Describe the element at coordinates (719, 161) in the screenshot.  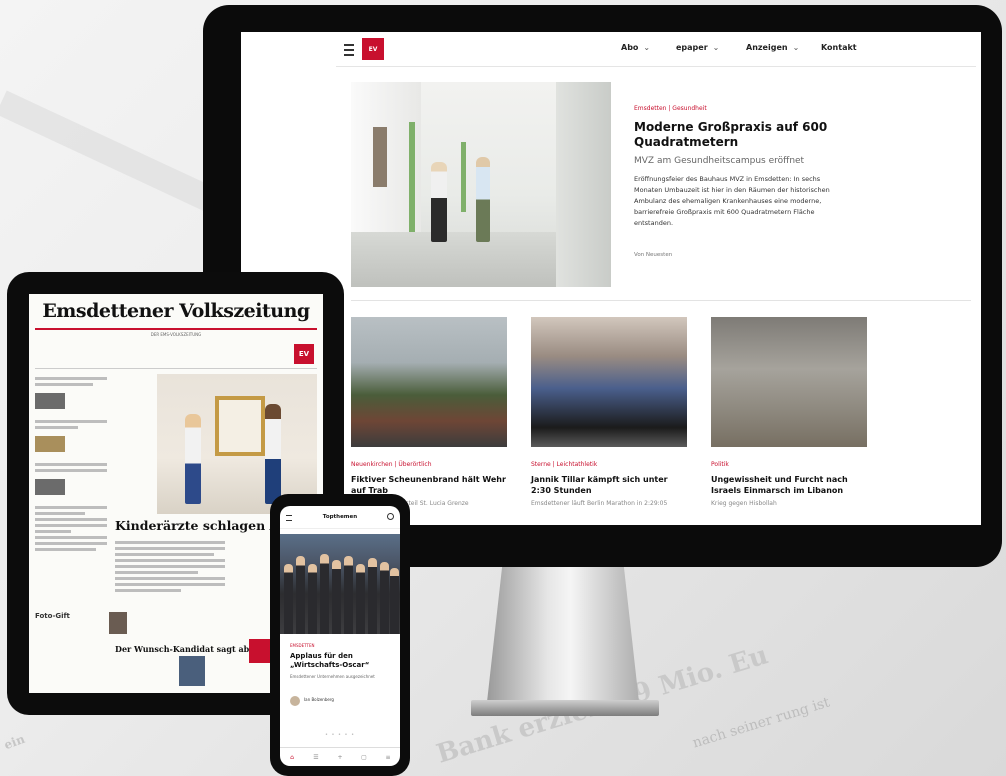
I see `hero-subtitle: MVZ am Gesundheitscampus eröffnet` at that location.